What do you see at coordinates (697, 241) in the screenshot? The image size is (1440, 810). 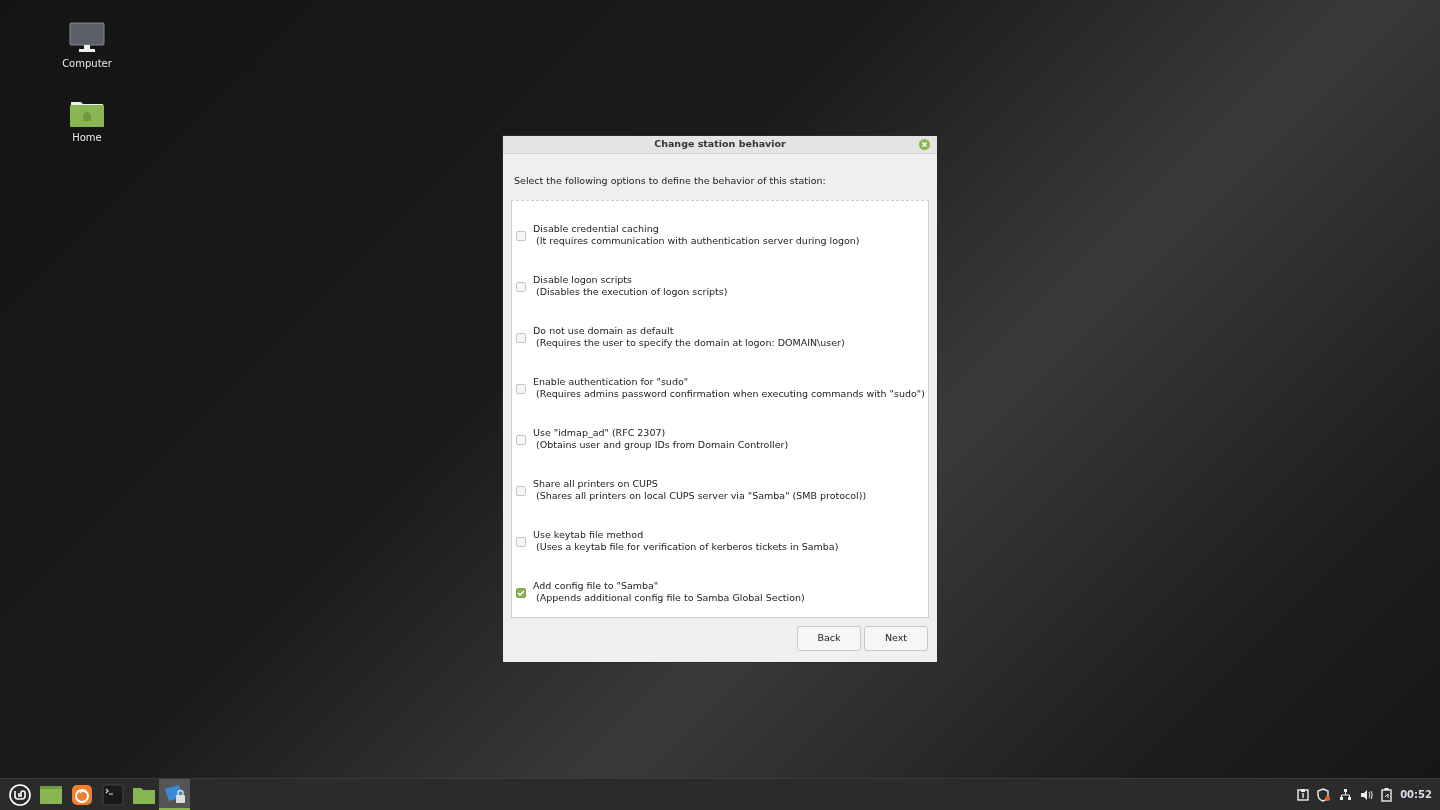 I see `option-description: (It requires communication with authentication server during logon)` at bounding box center [697, 241].